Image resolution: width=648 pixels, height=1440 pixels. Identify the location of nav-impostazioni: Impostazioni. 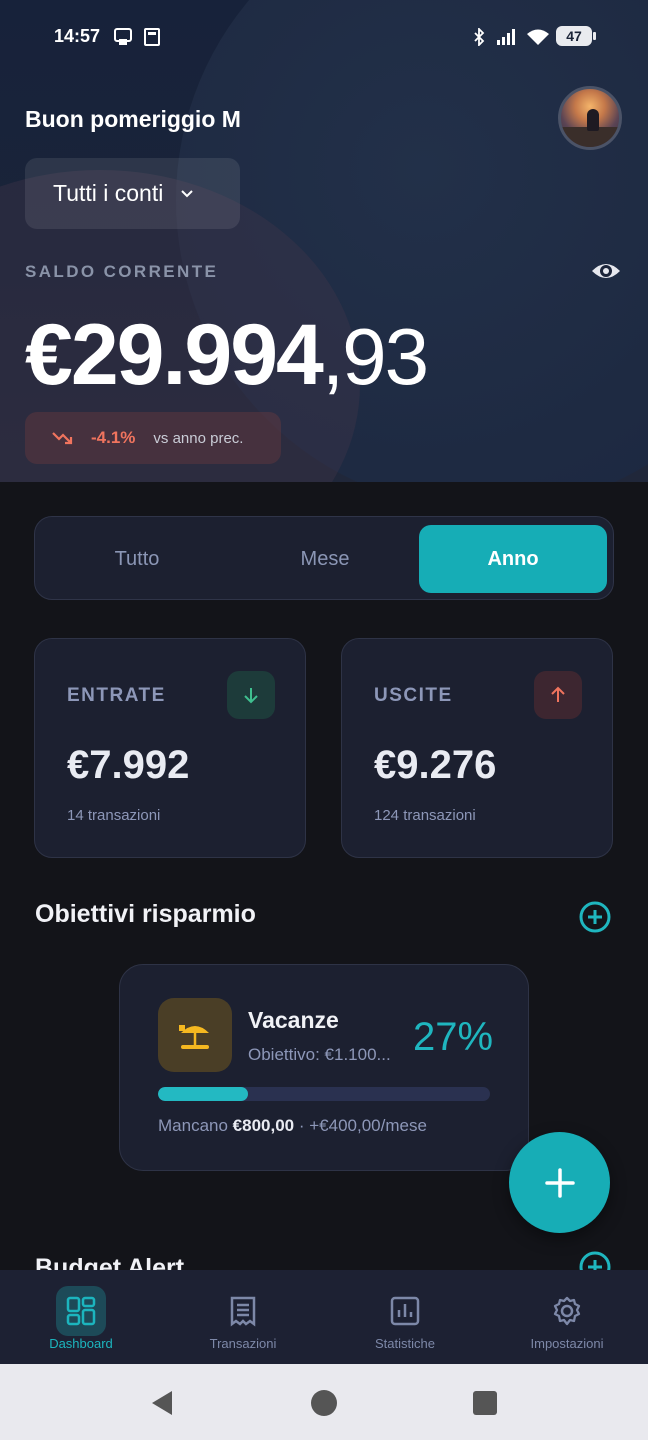
(567, 1322).